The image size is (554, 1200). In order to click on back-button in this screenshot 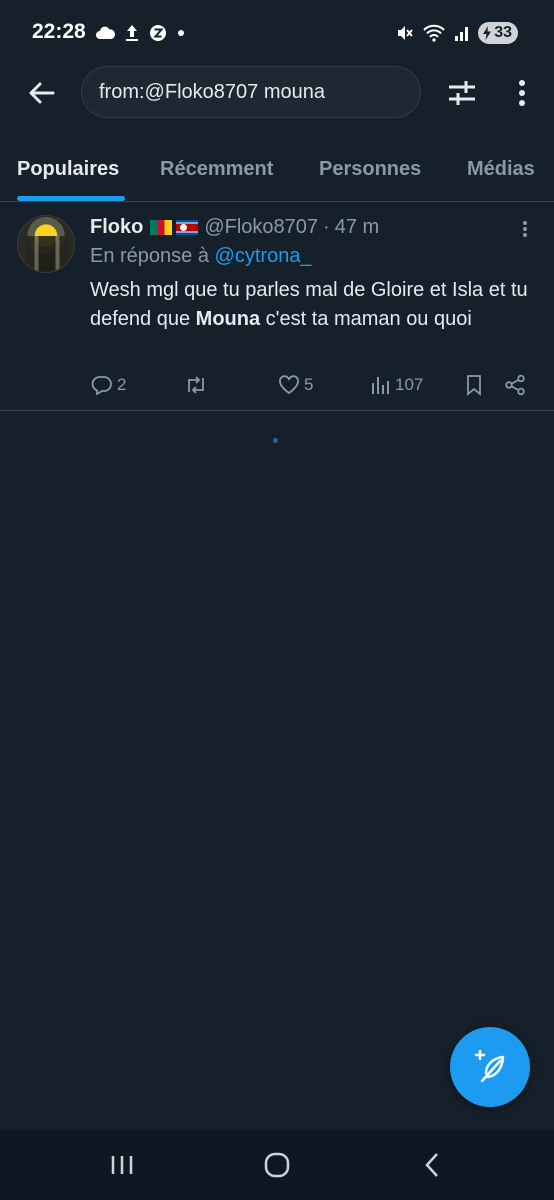, I will do `click(41, 93)`.